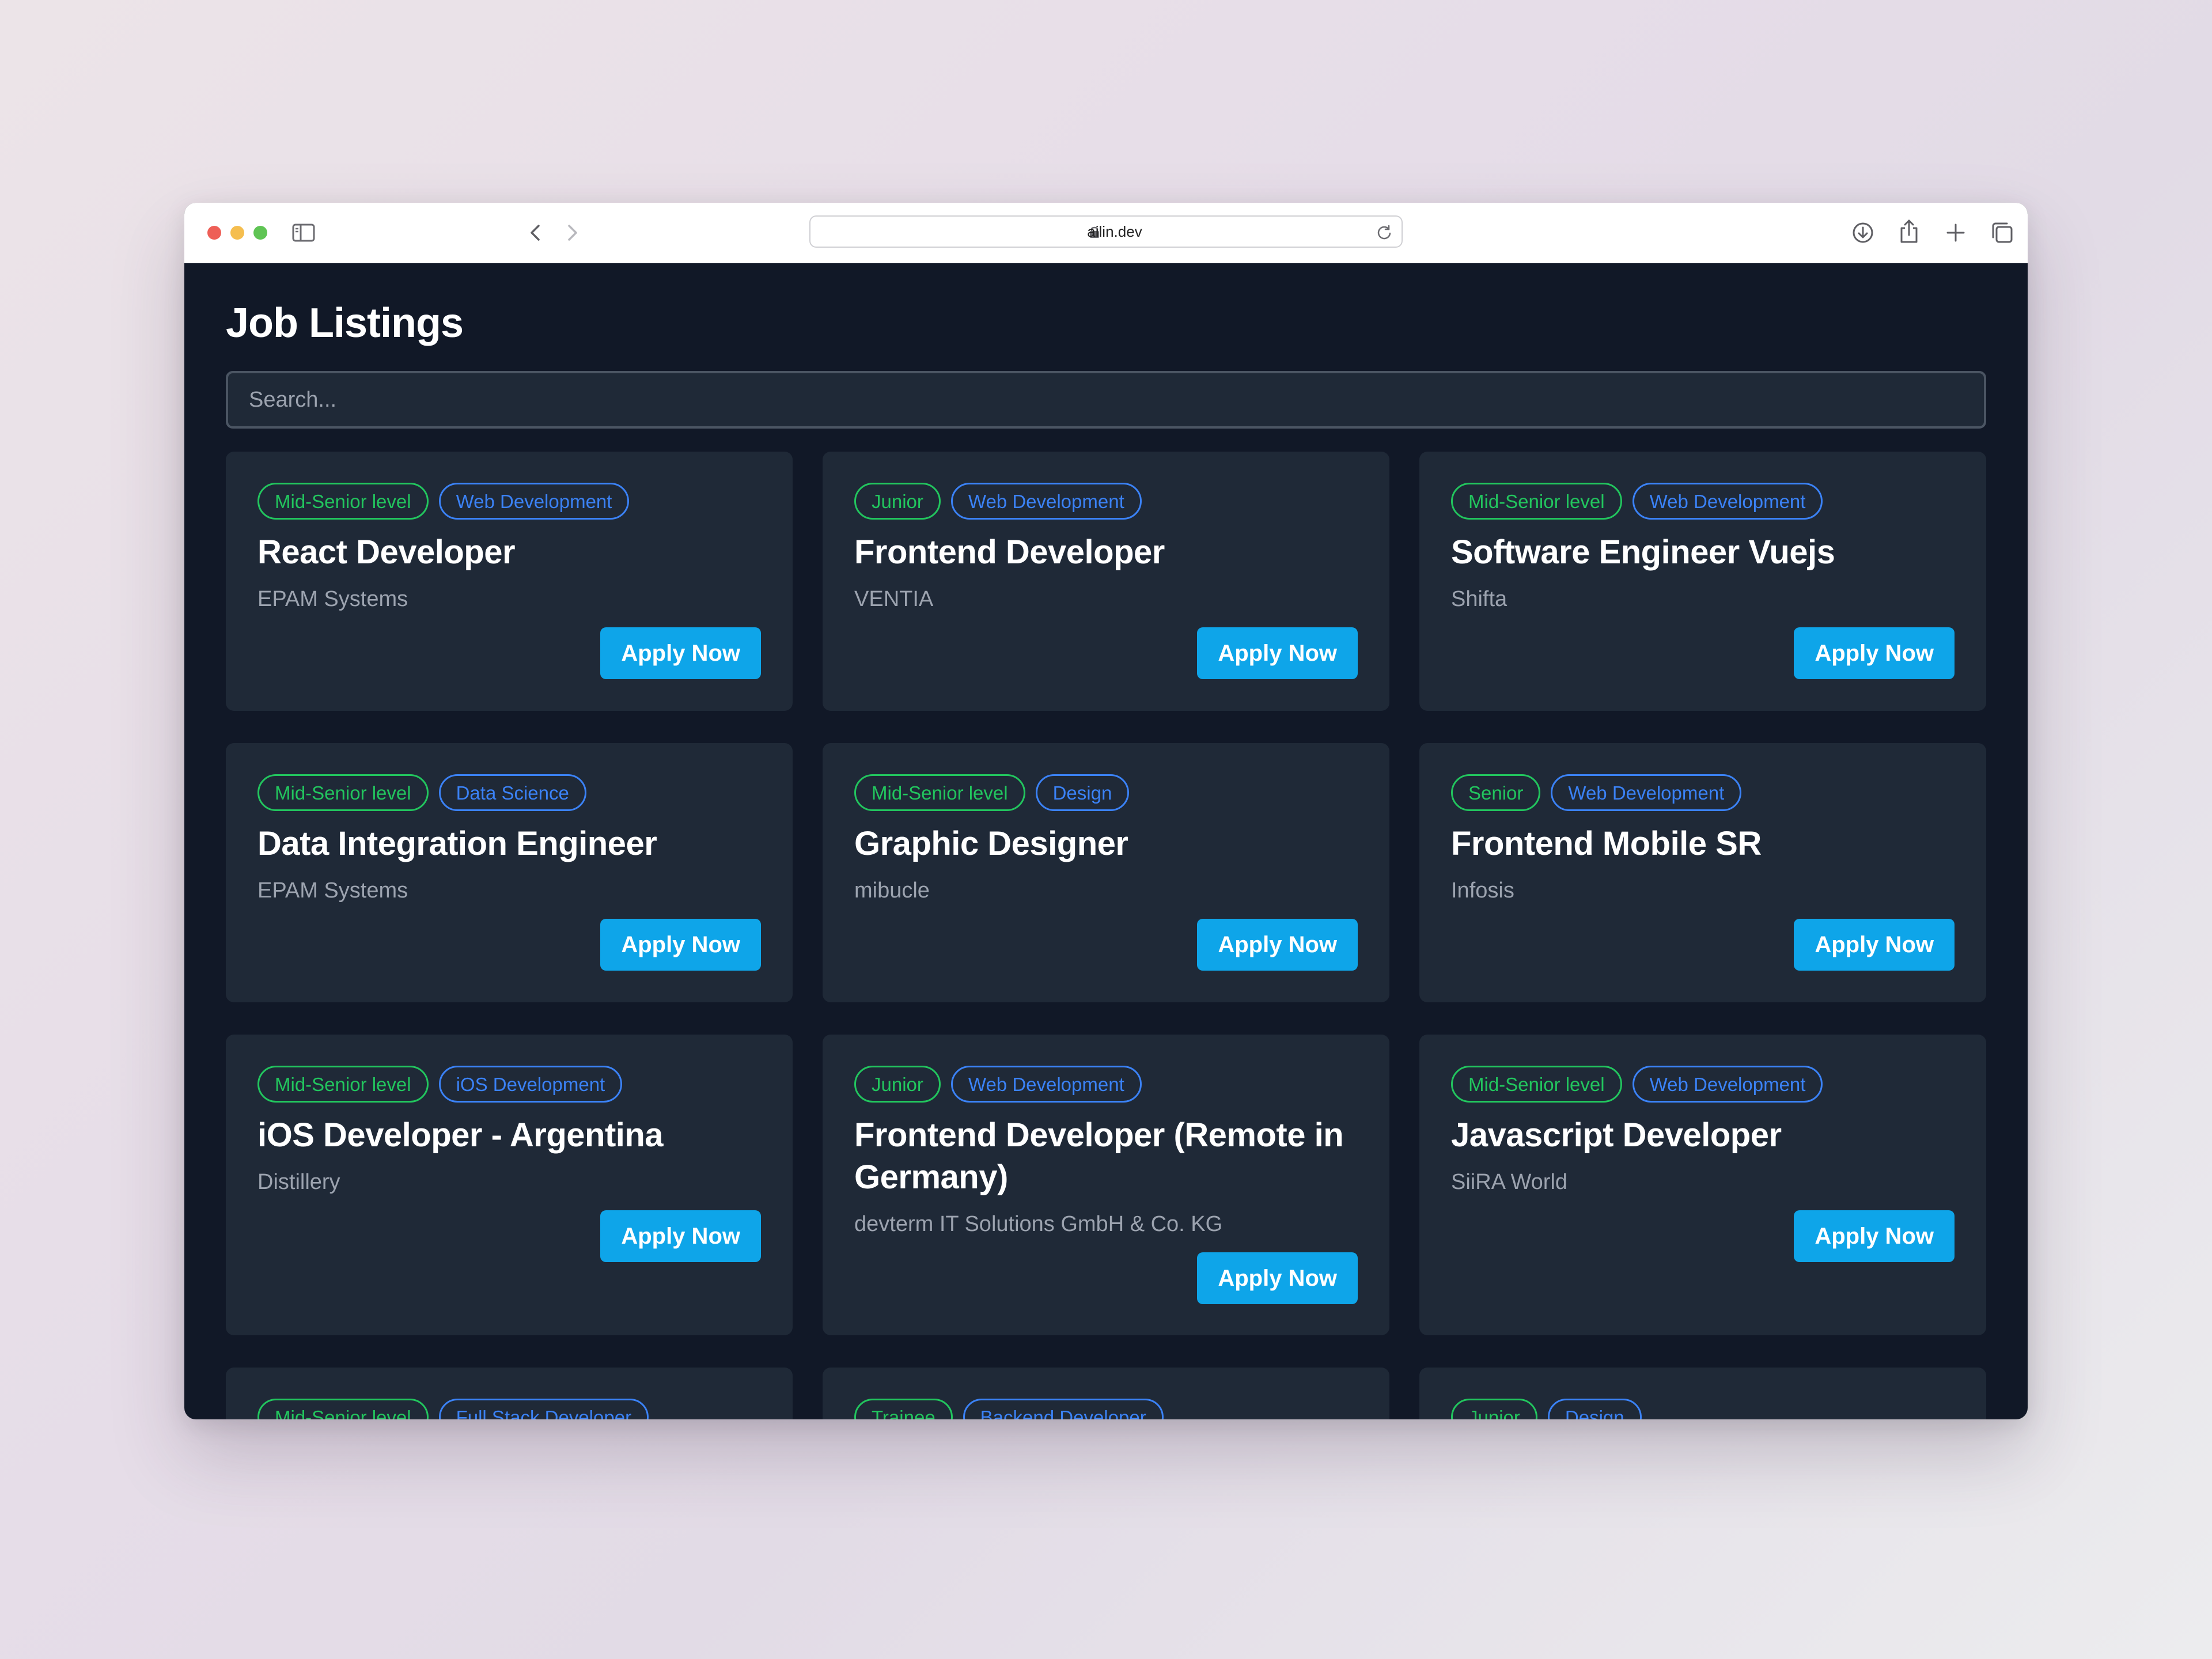  I want to click on browser-toolbar: ailin.dev, so click(1106, 233).